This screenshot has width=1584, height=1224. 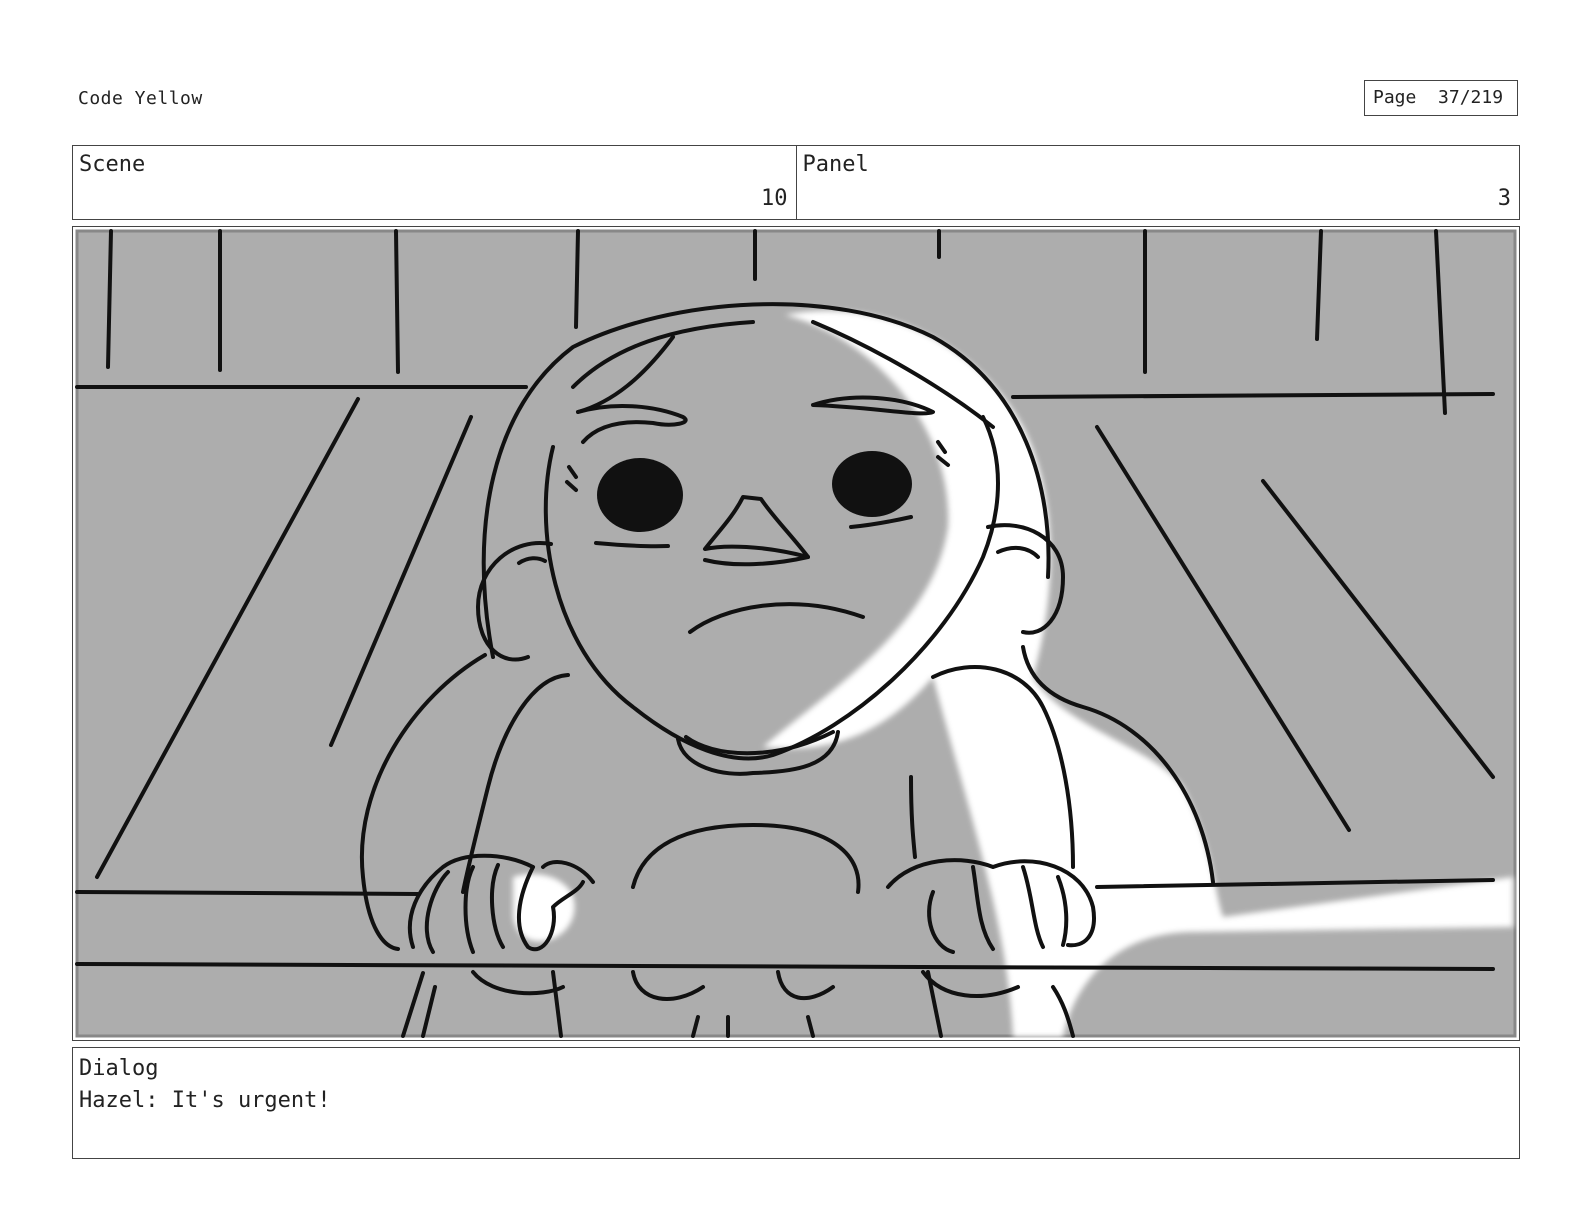 I want to click on dialog-label: Dialog, so click(x=119, y=1068).